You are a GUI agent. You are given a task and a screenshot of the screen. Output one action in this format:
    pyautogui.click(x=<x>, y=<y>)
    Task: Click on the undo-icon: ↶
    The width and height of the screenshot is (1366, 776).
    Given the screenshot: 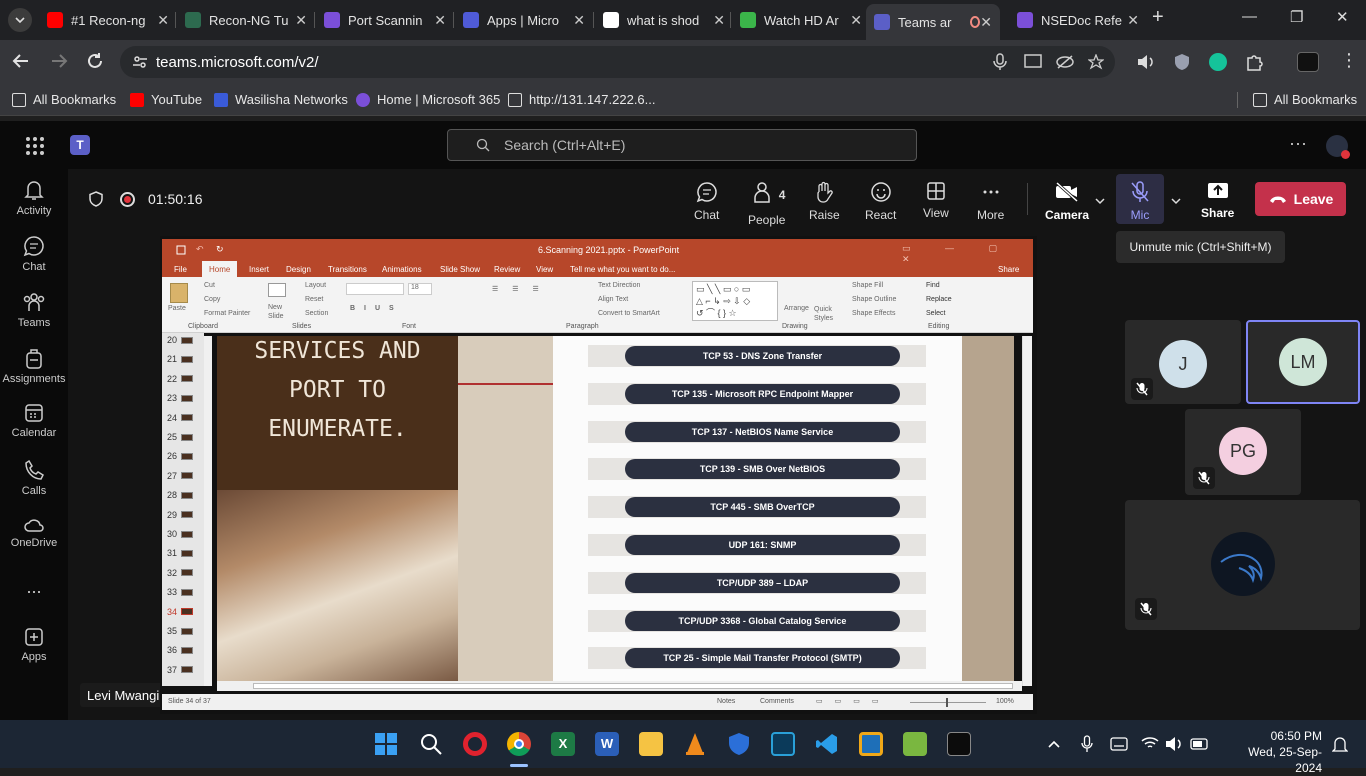 What is the action you would take?
    pyautogui.click(x=200, y=249)
    